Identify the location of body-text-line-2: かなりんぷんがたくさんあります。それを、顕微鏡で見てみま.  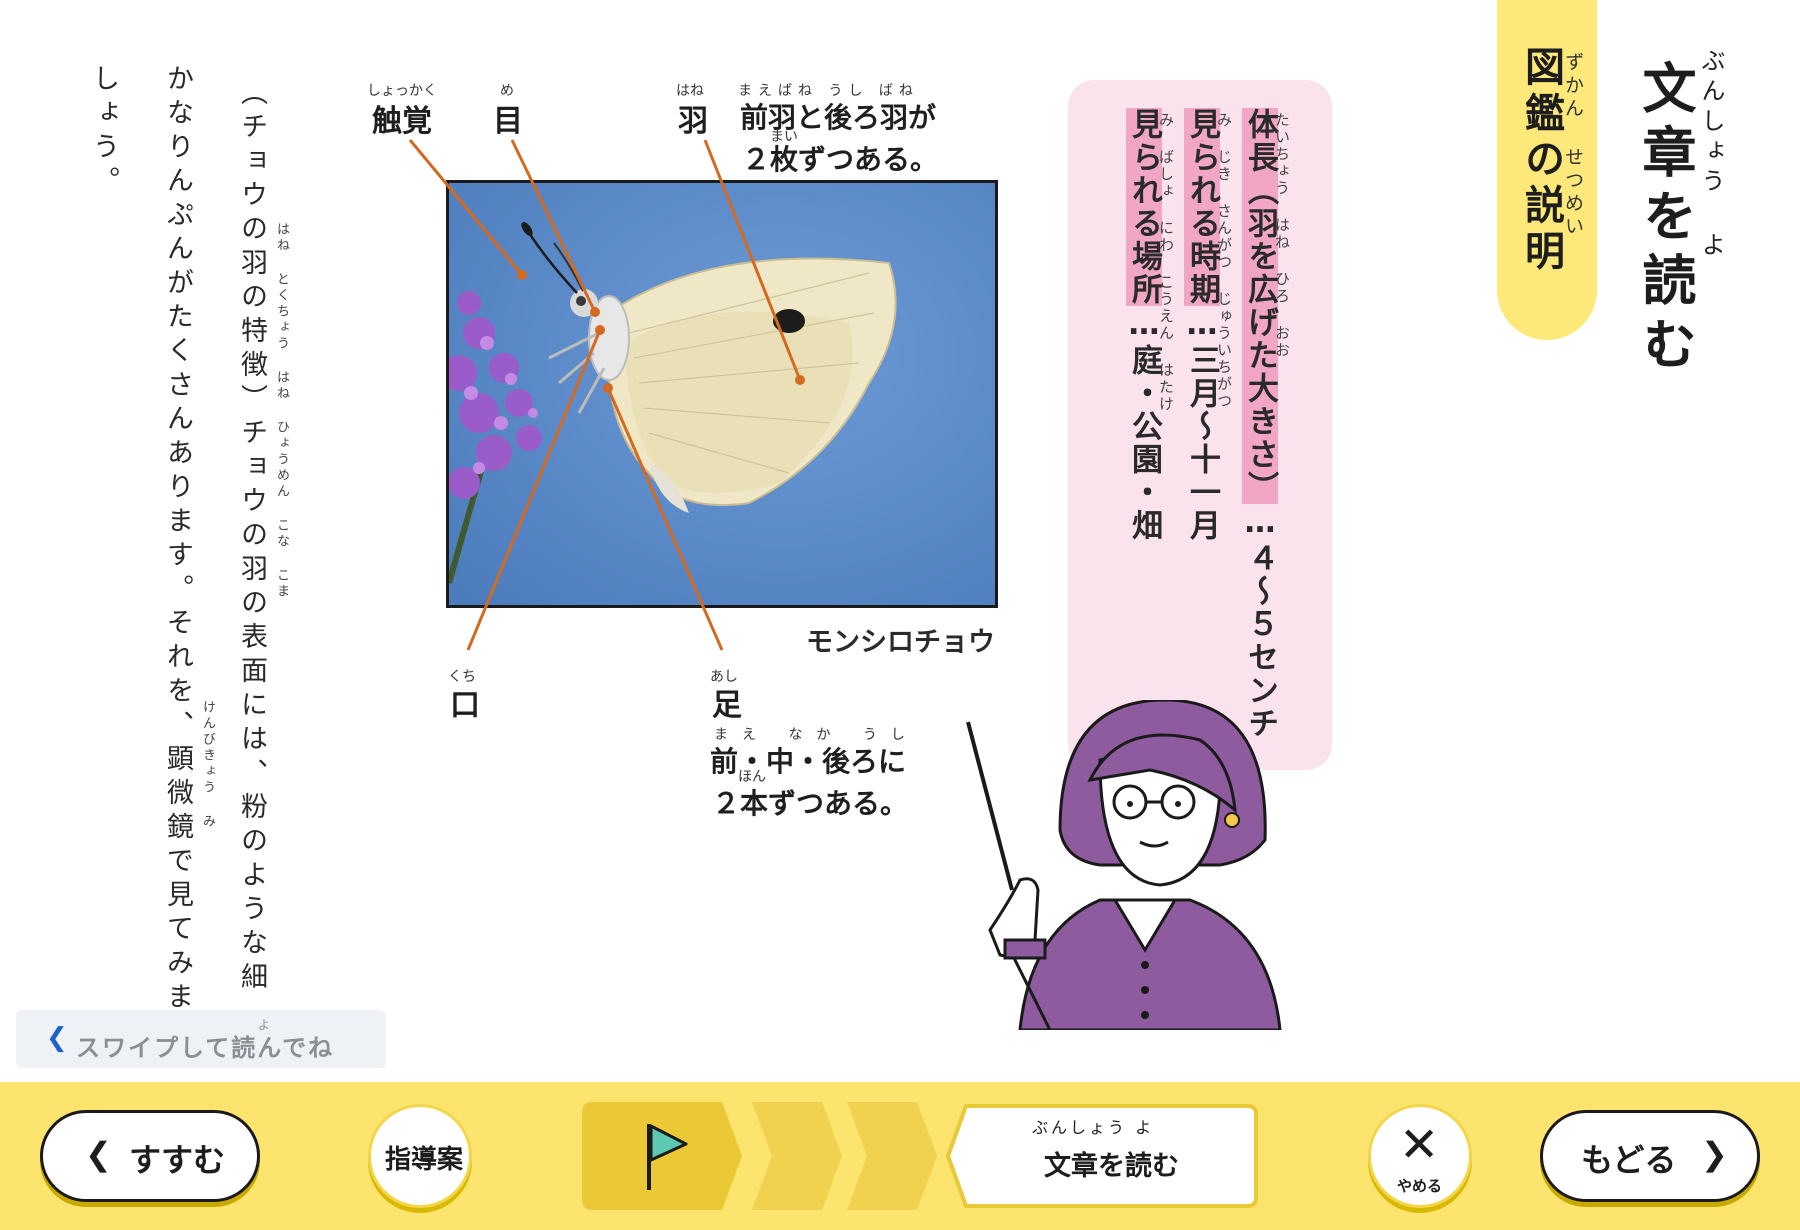
(177, 540).